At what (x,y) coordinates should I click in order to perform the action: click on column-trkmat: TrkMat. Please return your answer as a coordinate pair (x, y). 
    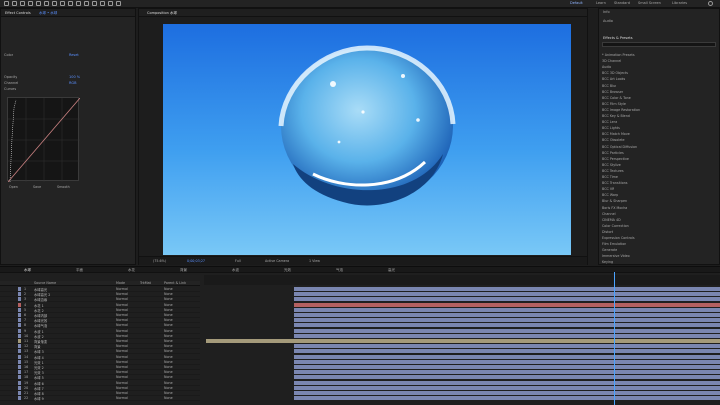
    Looking at the image, I should click on (145, 283).